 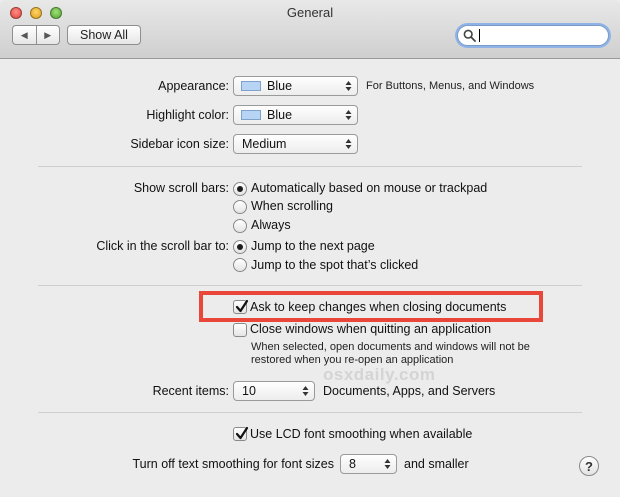 What do you see at coordinates (179, 144) in the screenshot?
I see `sidebar-icon-size-label: Sidebar icon size:` at bounding box center [179, 144].